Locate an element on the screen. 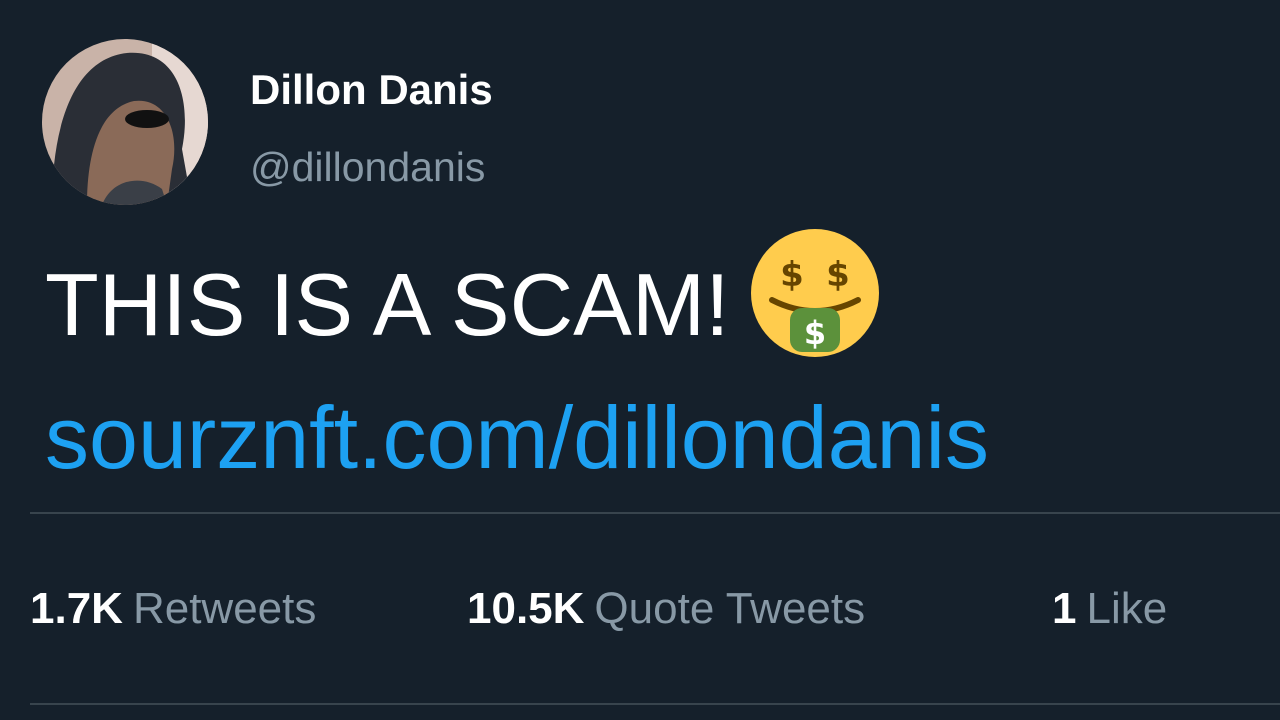 Image resolution: width=1280 pixels, height=720 pixels. retweets-stat: 1.7K Retweets is located at coordinates (173, 609).